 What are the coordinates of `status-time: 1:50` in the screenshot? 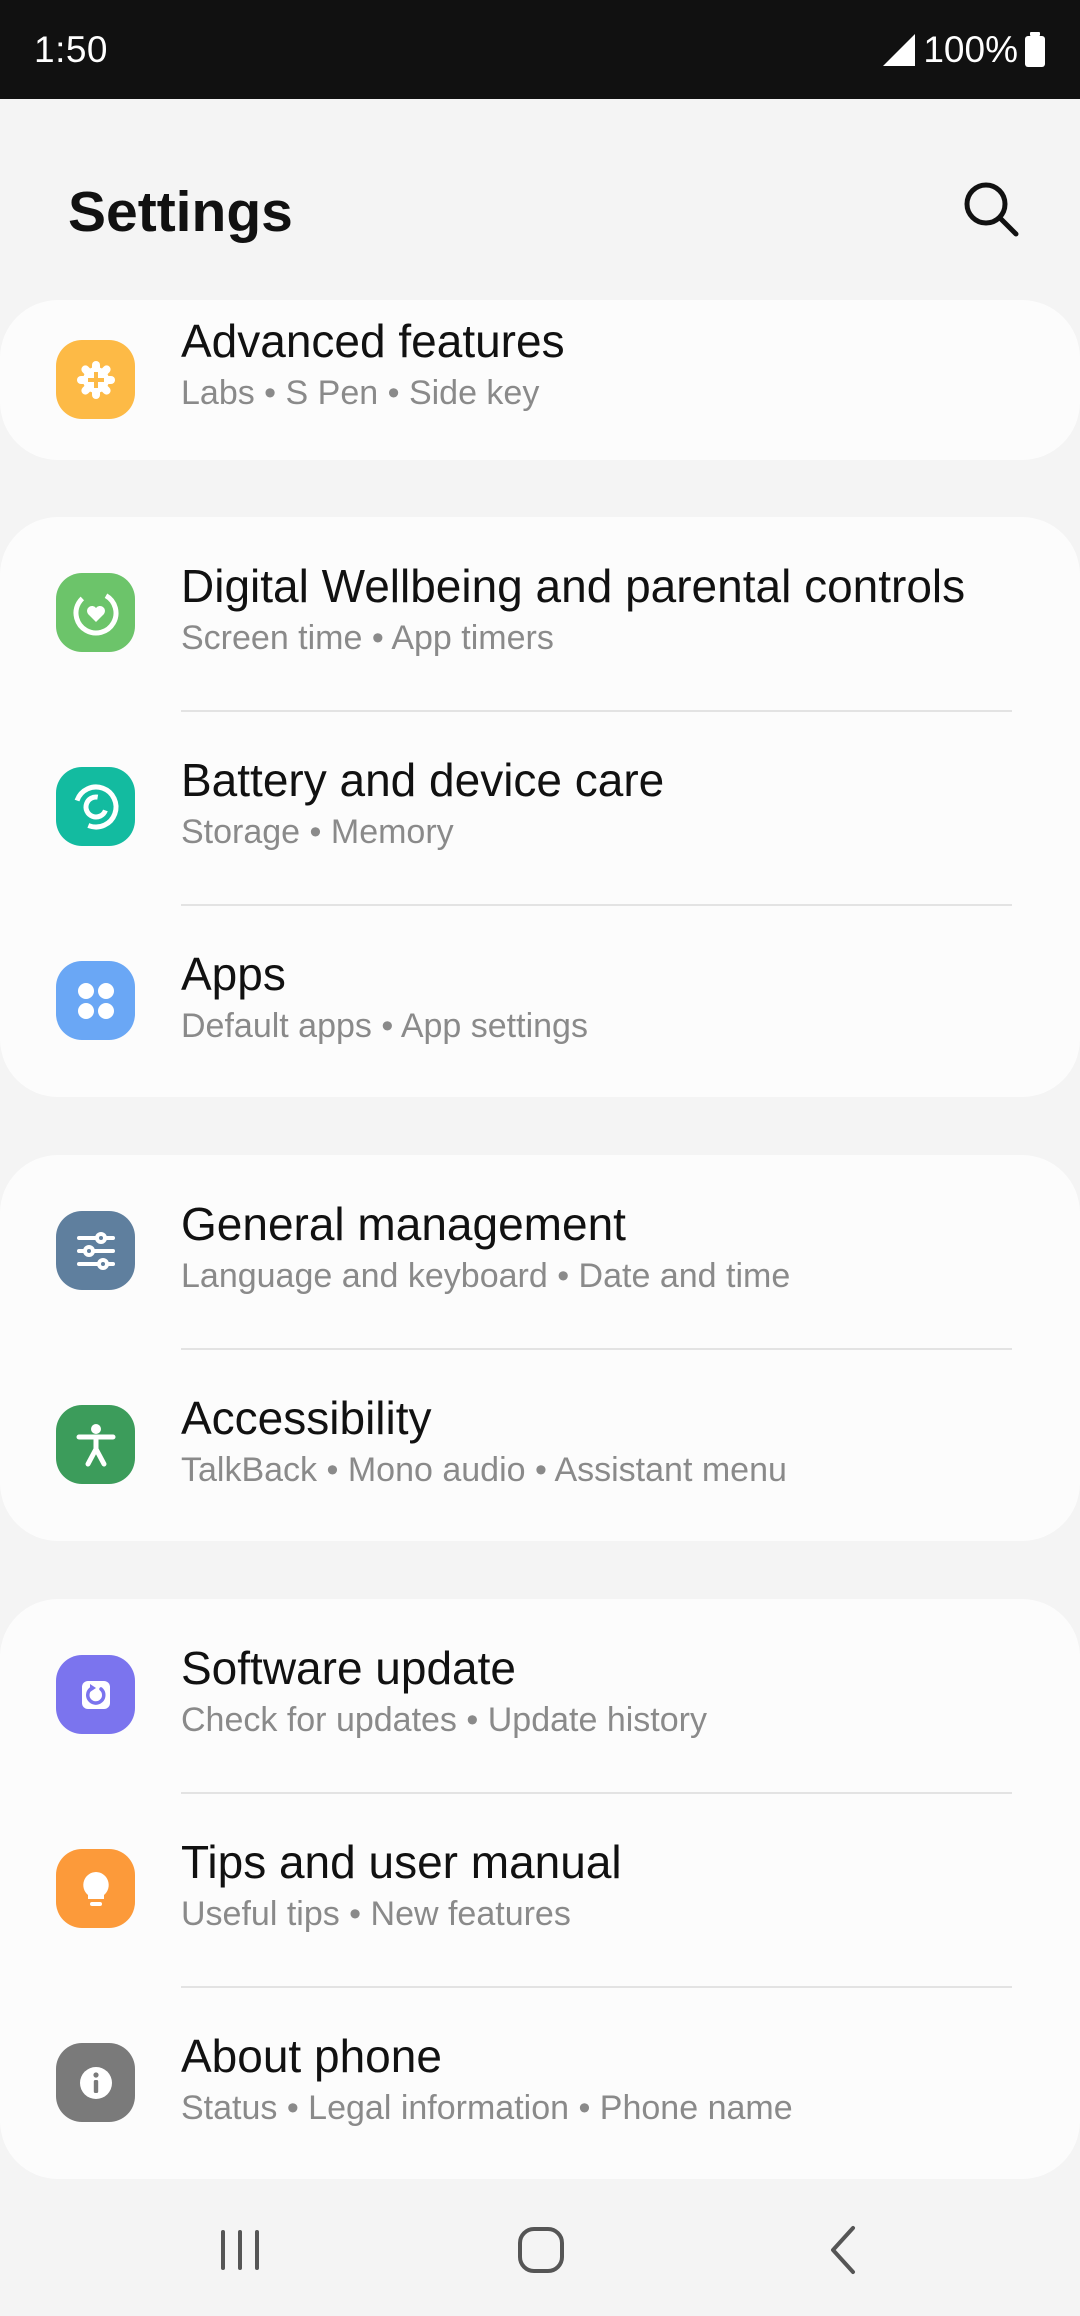 It's located at (71, 49).